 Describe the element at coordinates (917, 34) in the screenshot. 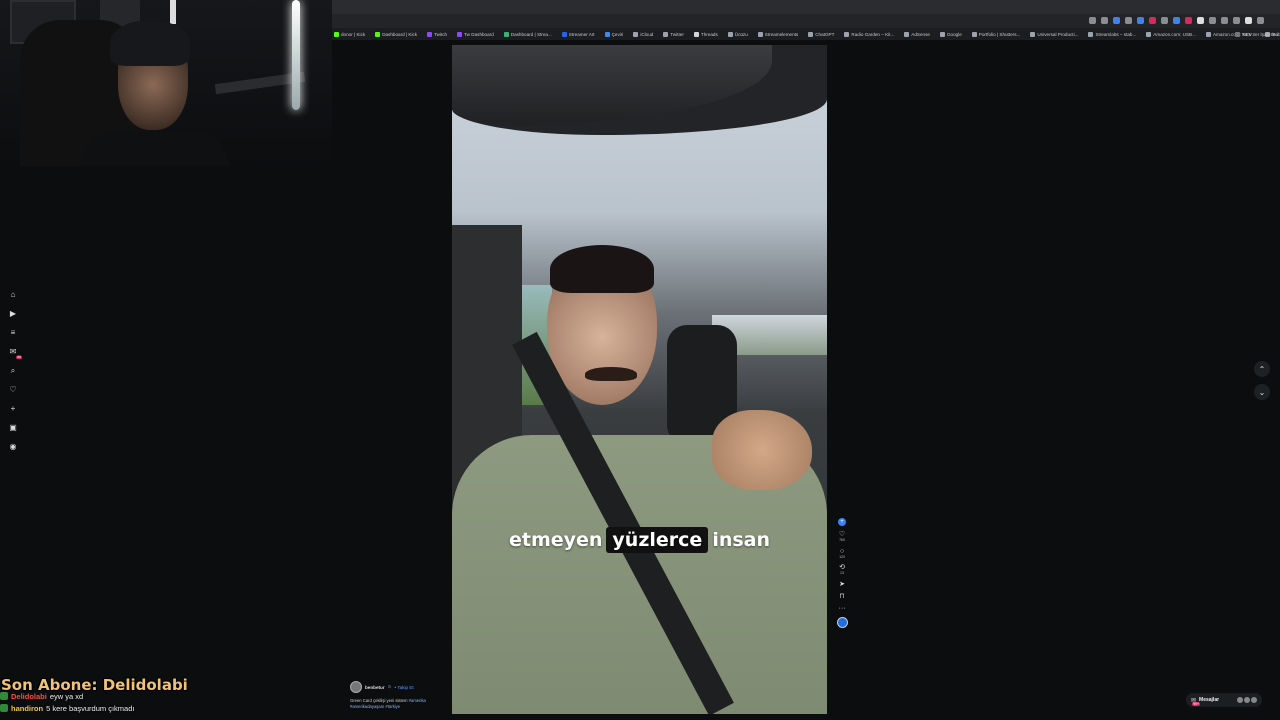

I see `bookmark-item: AdSense` at that location.